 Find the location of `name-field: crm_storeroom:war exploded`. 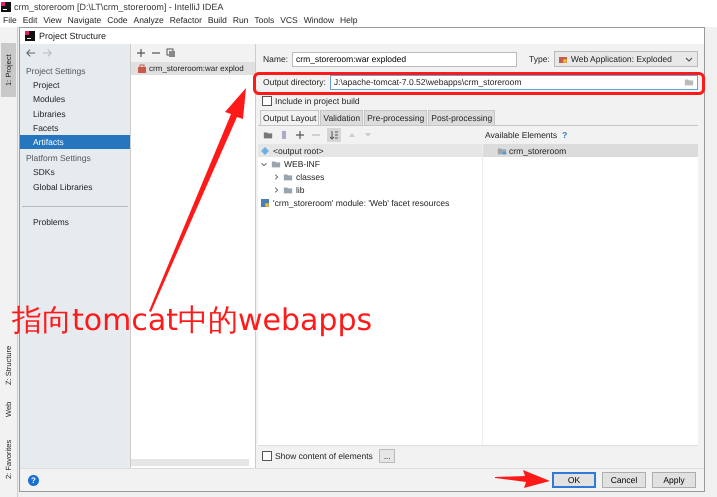

name-field: crm_storeroom:war exploded is located at coordinates (405, 59).